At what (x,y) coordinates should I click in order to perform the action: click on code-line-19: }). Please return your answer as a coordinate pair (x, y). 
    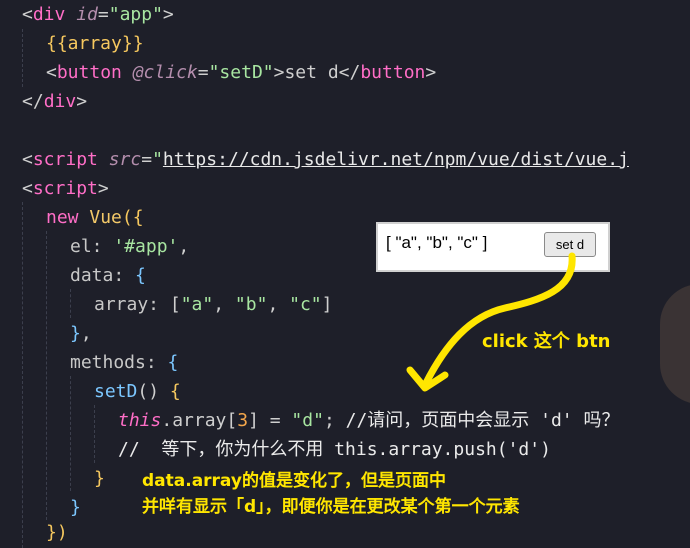
    Looking at the image, I should click on (57, 532).